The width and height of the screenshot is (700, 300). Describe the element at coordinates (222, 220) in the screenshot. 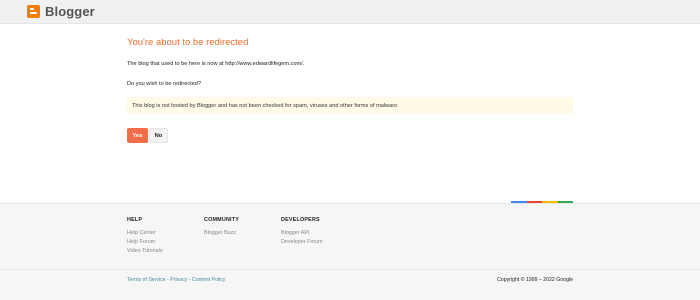

I see `footer-heading-community: COMMUNITY` at that location.